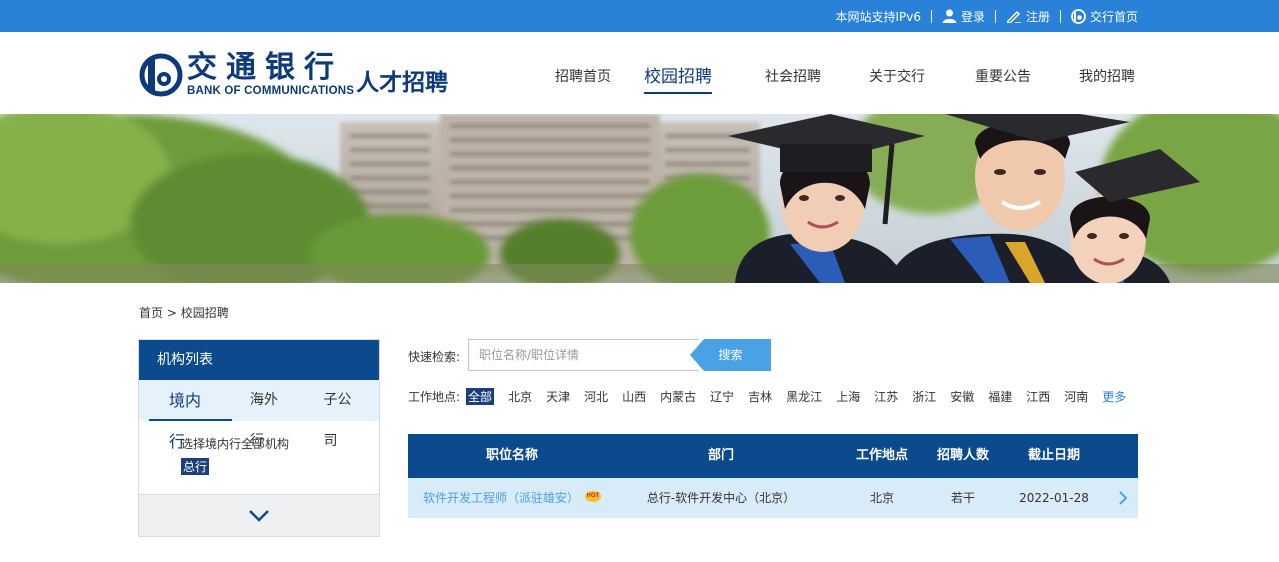 The image size is (1279, 562). What do you see at coordinates (593, 496) in the screenshot?
I see `hot-badge: HOT` at bounding box center [593, 496].